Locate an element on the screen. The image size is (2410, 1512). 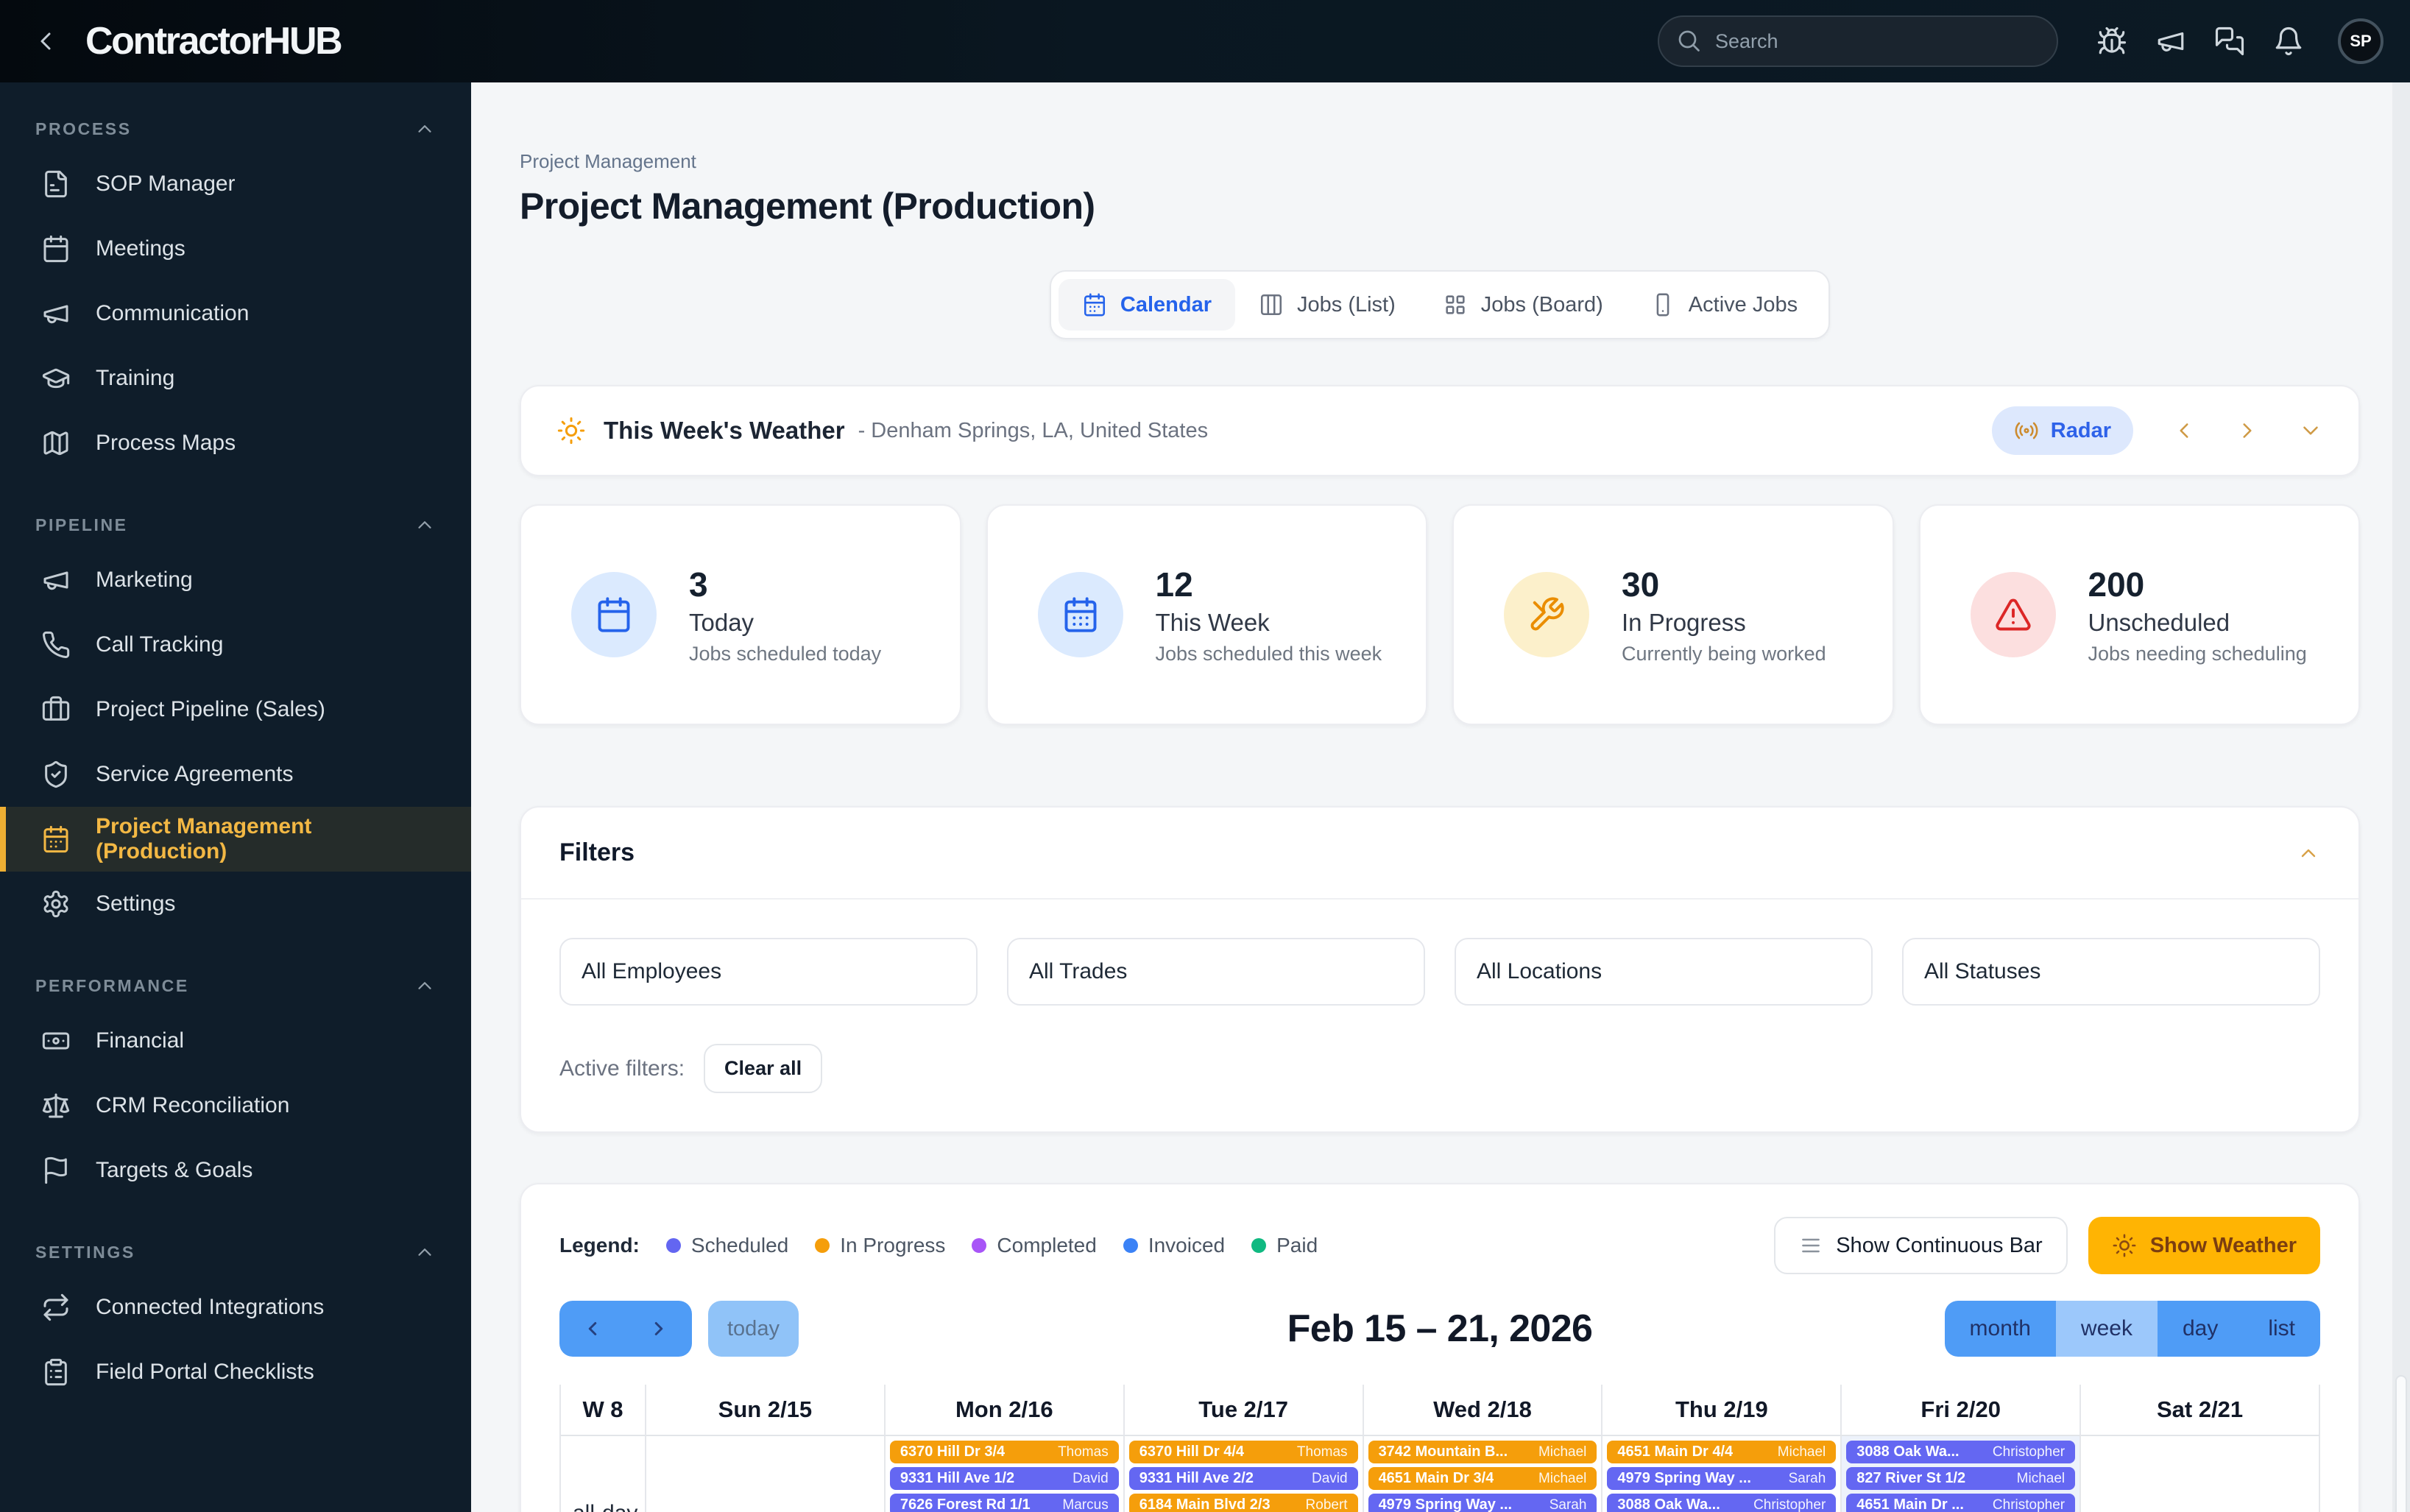
sidebar-item-process-maps: Process Maps is located at coordinates (236, 443).